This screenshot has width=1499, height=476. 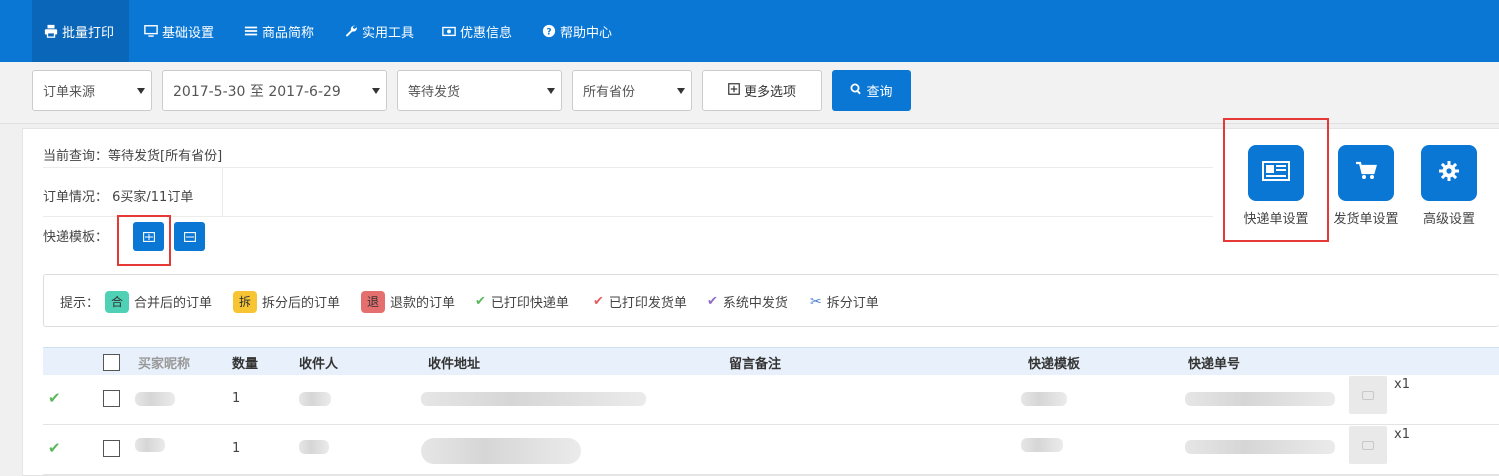 I want to click on table-header: 买家昵称 数量 收件人 收件地址 留言备注 快递模板 快递单号, so click(x=771, y=361).